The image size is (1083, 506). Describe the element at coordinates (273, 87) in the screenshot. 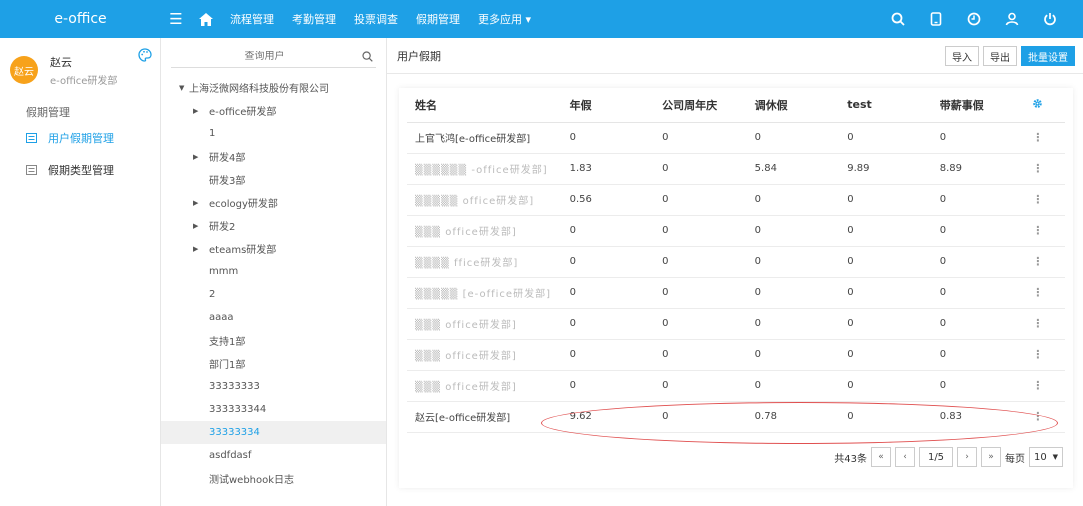

I see `tree-node-root: ▼ 上海泛微网络科技股份有限公司` at that location.